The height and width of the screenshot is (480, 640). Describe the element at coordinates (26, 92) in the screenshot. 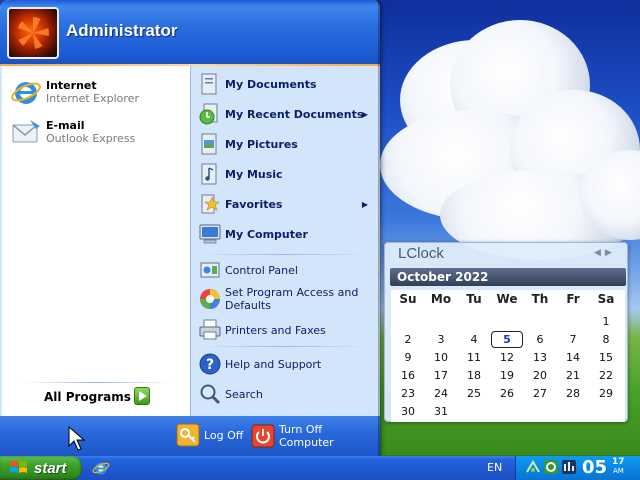

I see `internet-explorer-icon` at that location.